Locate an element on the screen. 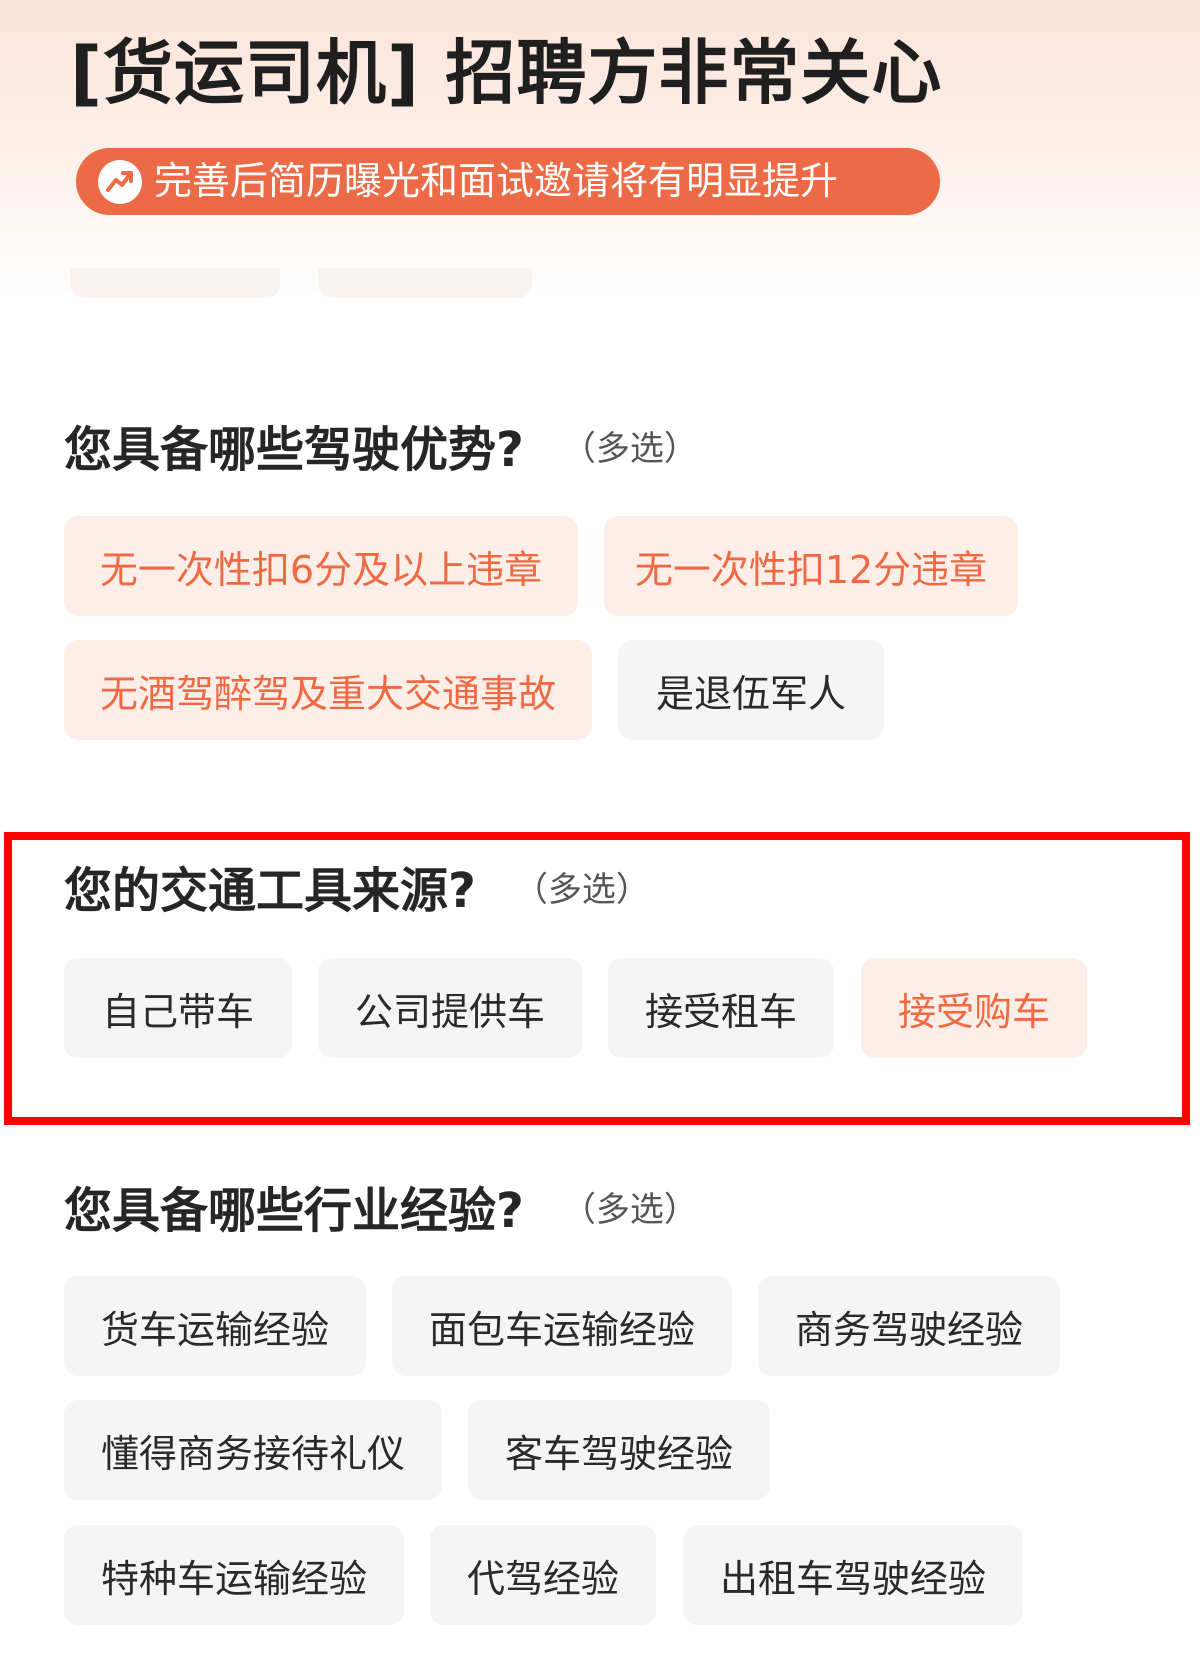  option-chip: 接受购车 is located at coordinates (974, 1008).